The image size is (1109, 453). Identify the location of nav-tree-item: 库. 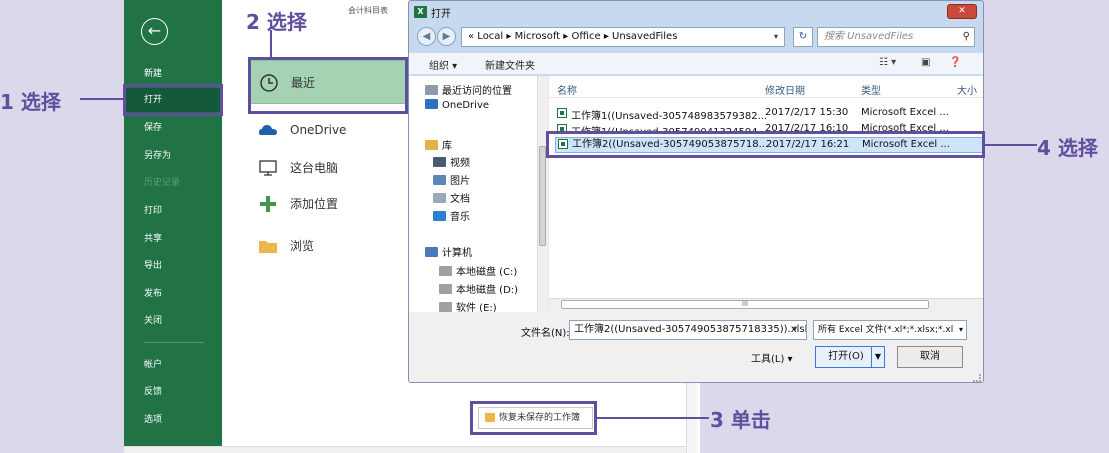
(438, 144).